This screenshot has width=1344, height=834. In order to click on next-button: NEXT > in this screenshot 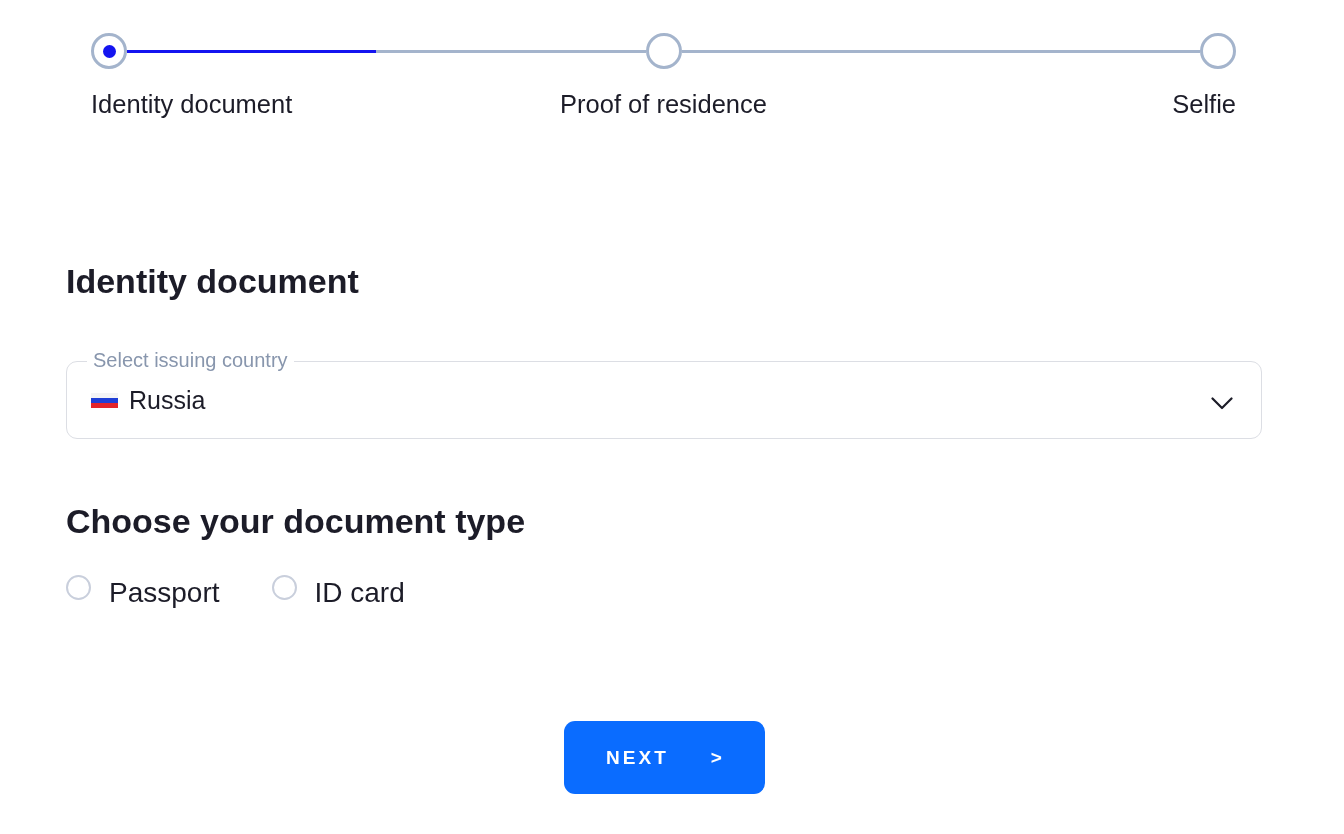, I will do `click(664, 757)`.